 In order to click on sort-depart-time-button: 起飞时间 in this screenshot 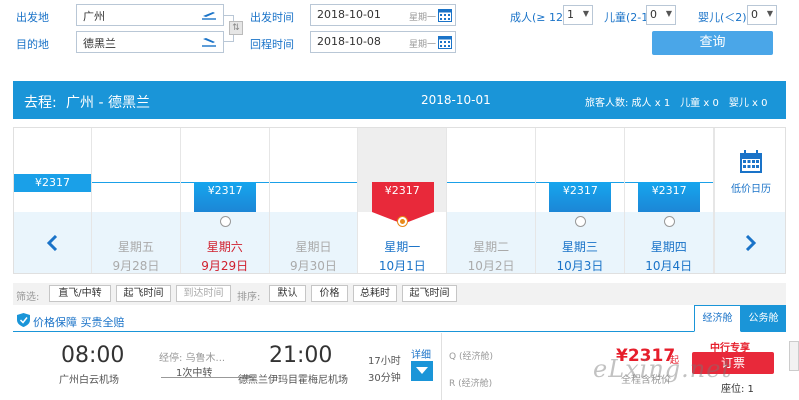, I will do `click(429, 293)`.